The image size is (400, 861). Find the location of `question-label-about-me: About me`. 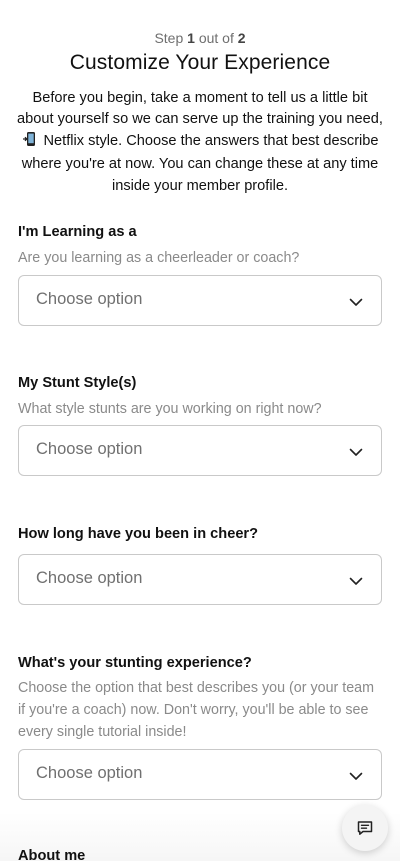

question-label-about-me: About me is located at coordinates (52, 854).